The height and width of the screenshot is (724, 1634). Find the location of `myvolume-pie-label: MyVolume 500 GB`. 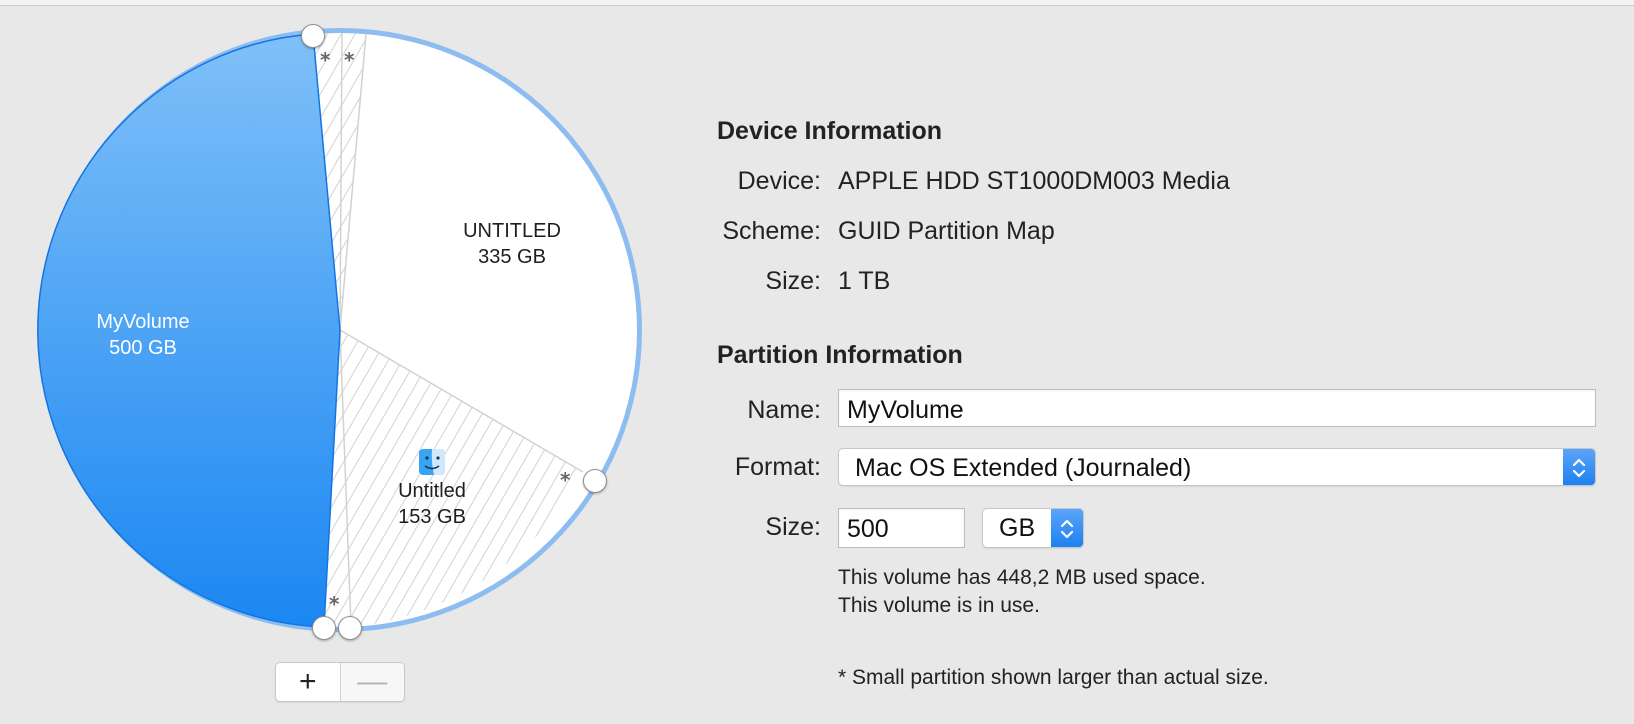

myvolume-pie-label: MyVolume 500 GB is located at coordinates (142, 335).